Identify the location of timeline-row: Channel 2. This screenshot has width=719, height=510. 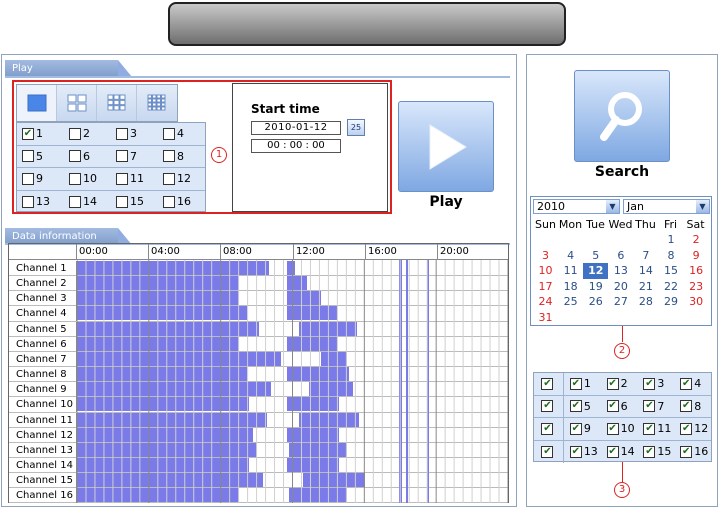
(258, 284).